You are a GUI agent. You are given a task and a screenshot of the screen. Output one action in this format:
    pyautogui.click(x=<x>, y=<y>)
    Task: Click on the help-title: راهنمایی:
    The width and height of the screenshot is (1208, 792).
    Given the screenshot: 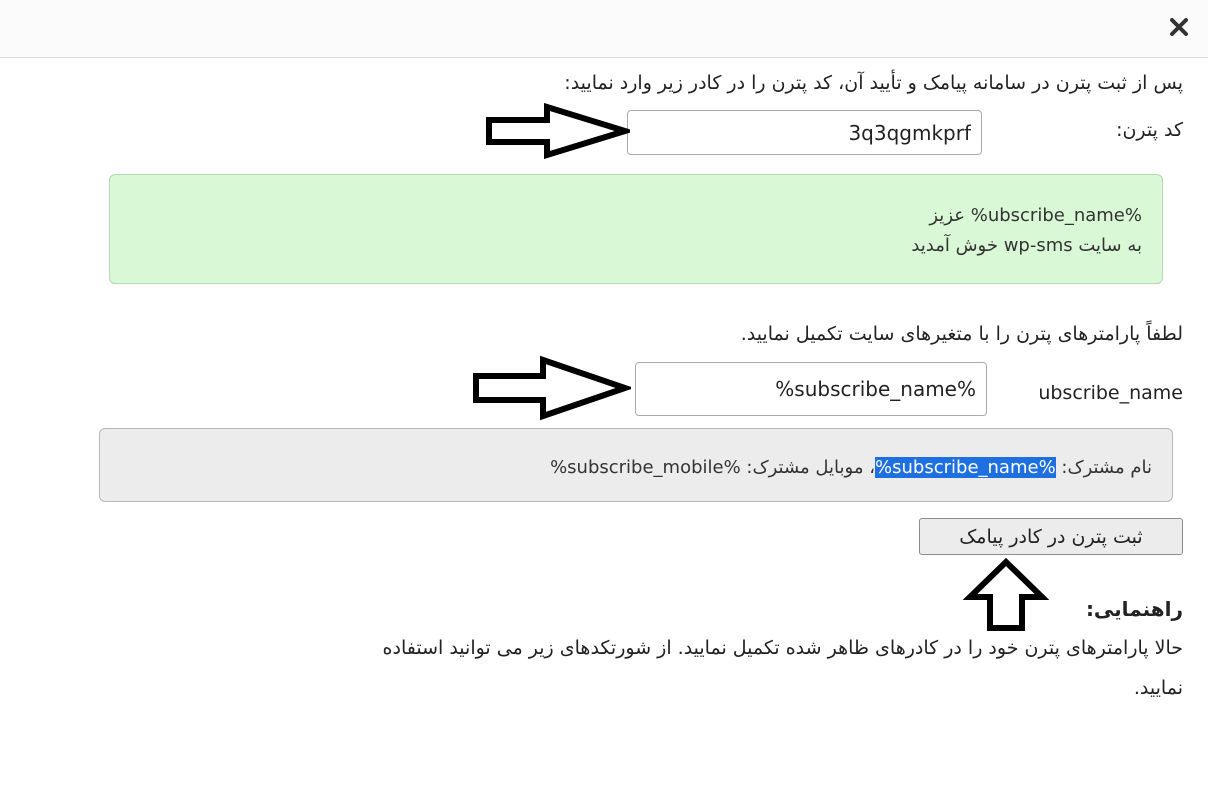 What is the action you would take?
    pyautogui.click(x=1134, y=609)
    